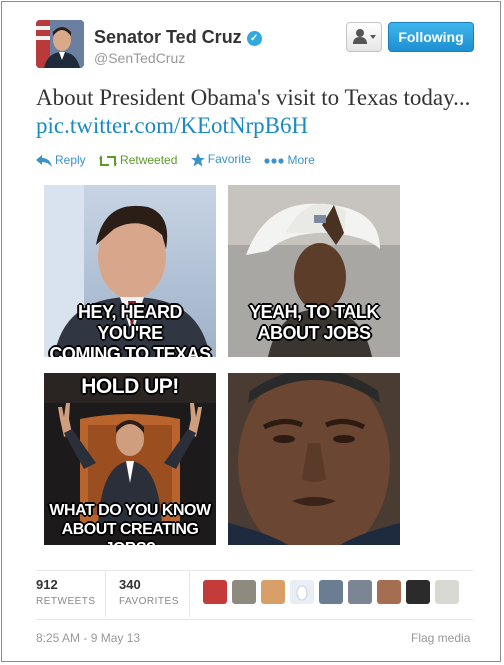 This screenshot has height=665, width=504. I want to click on panel2-caption: YEAH, TO TALK ABOUT JOBS, so click(314, 323).